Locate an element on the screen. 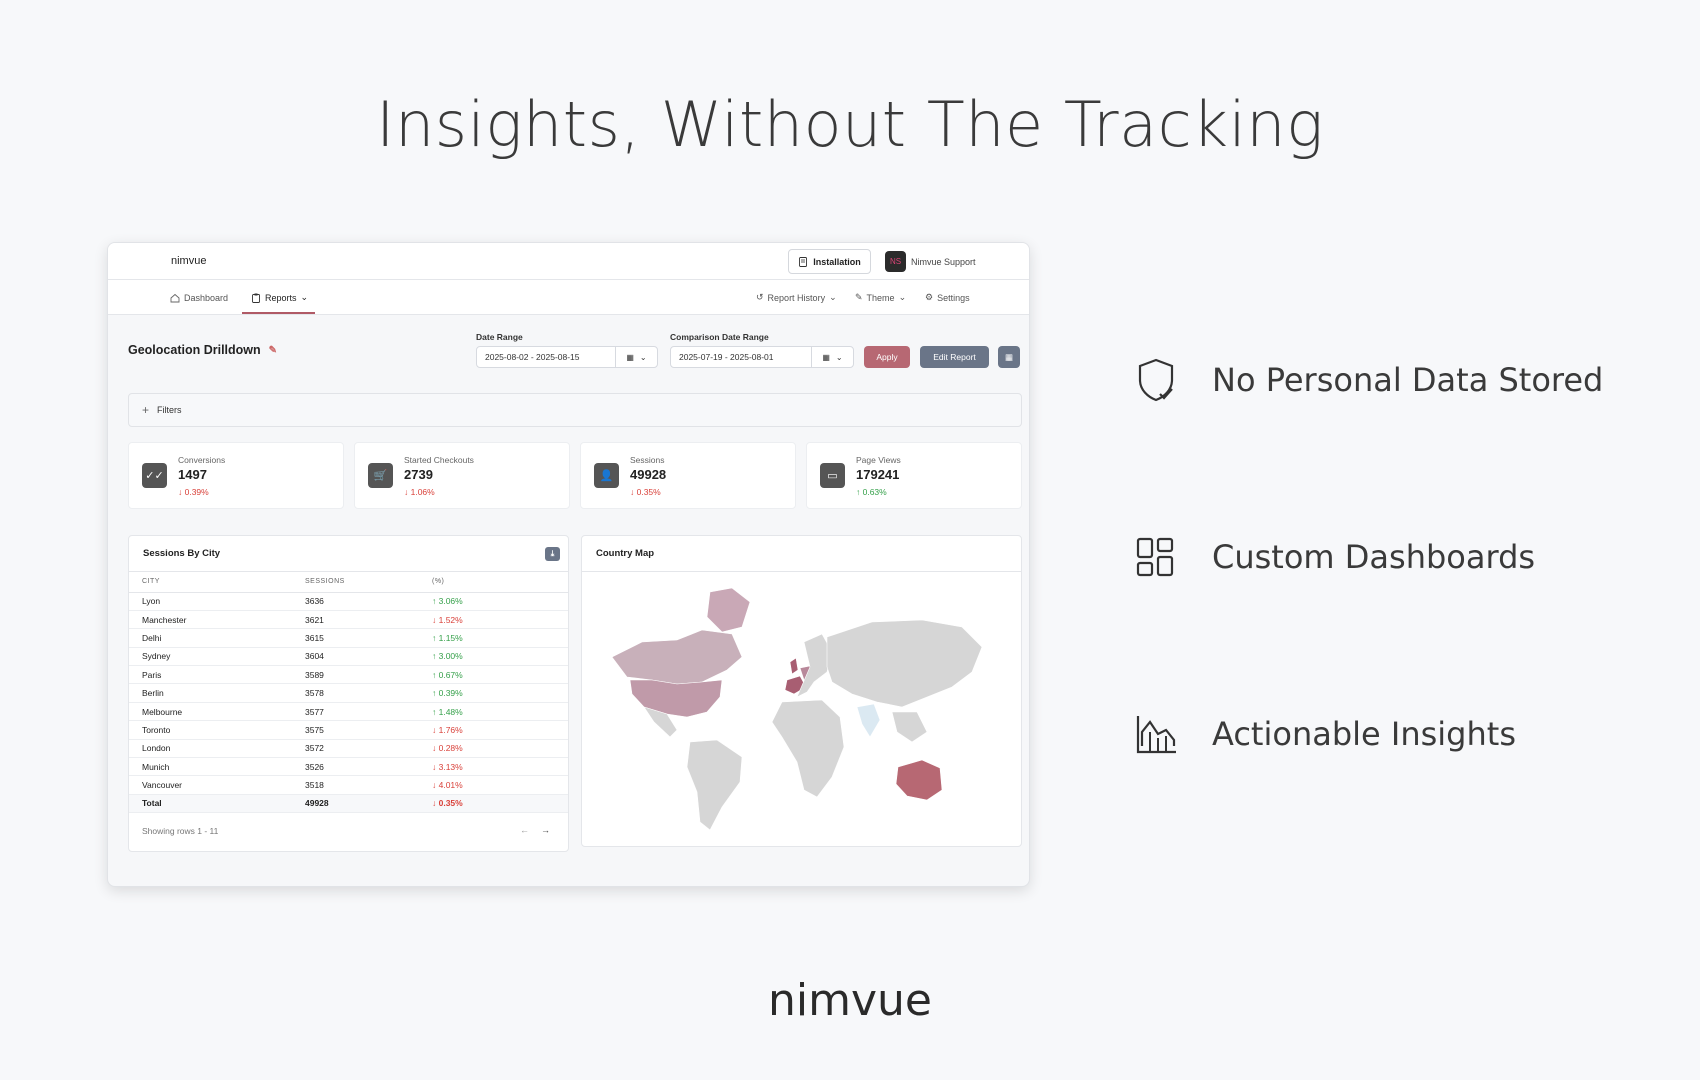 This screenshot has width=1700, height=1080. map-region-canada is located at coordinates (677, 657).